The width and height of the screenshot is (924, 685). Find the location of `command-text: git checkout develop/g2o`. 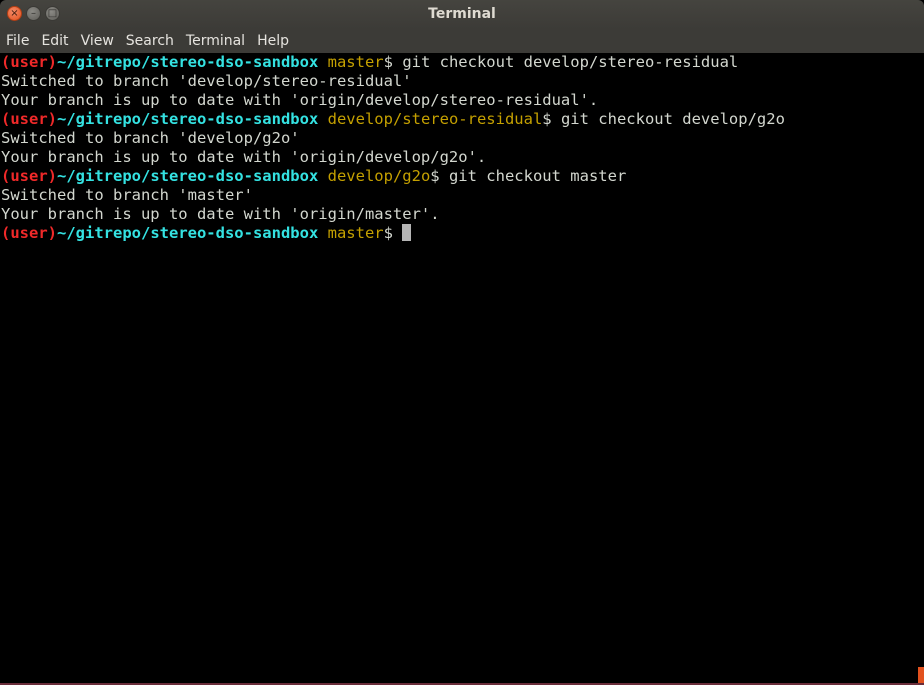

command-text: git checkout develop/g2o is located at coordinates (672, 119).